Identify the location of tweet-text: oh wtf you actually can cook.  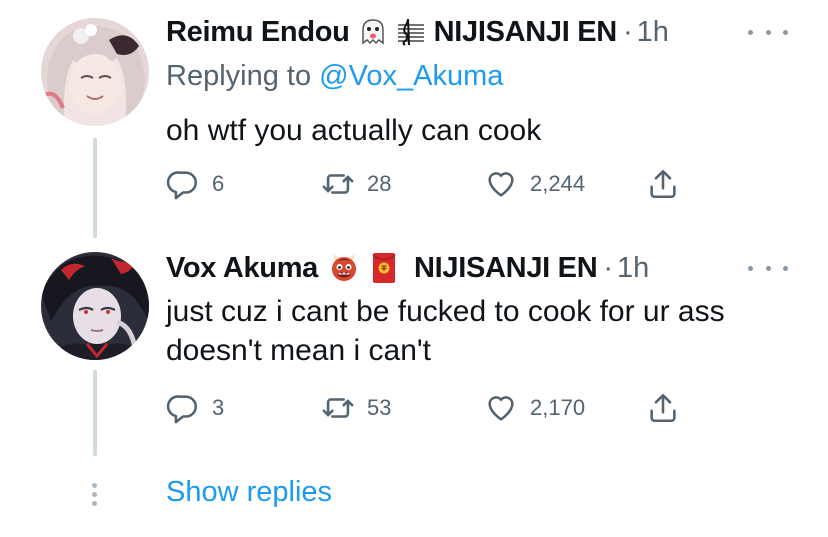
(353, 130).